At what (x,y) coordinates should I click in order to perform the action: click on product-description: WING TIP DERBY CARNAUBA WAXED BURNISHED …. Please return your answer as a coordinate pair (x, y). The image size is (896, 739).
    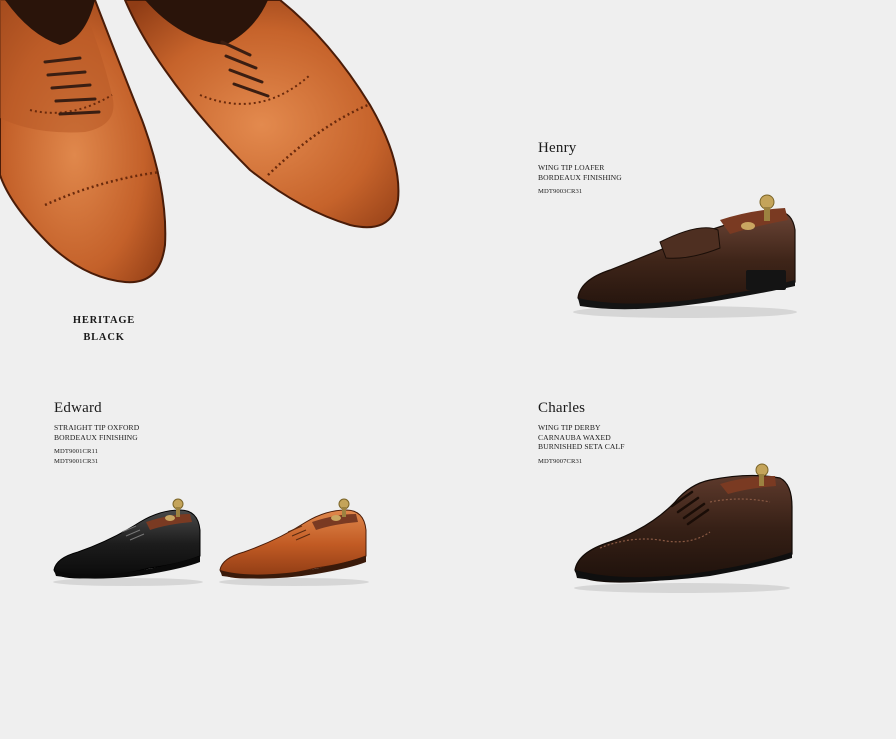
    Looking at the image, I should click on (688, 437).